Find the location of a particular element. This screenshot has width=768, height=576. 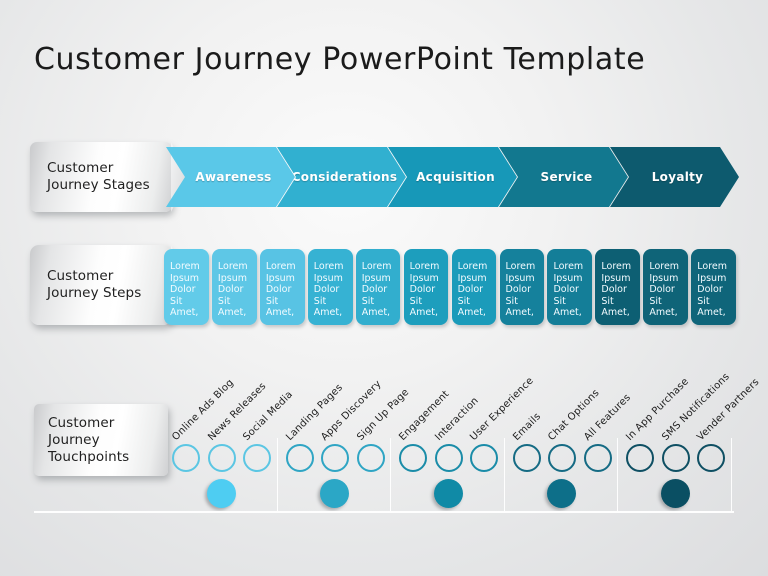

touchpoint-label: In App Purchase is located at coordinates (658, 409).